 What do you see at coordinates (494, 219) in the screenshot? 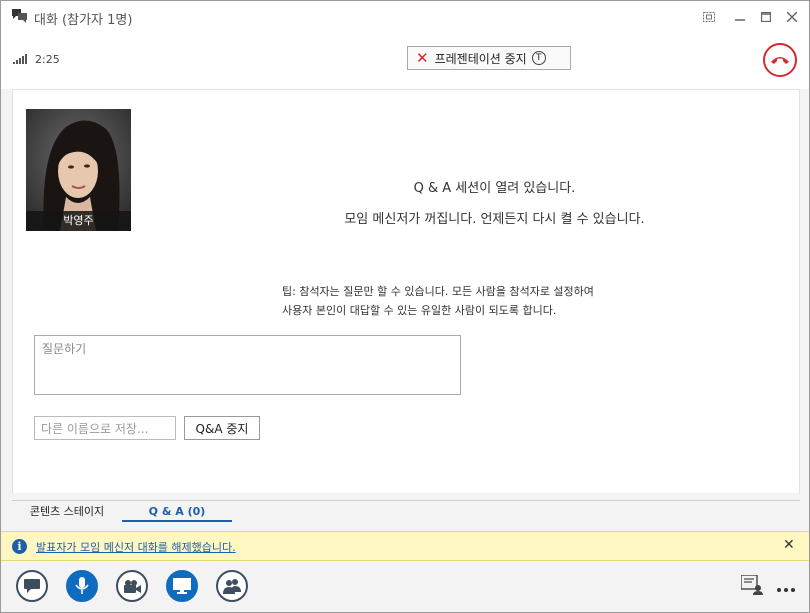
I see `messenger-off-message: 모임 메신저가 꺼집니다. 언제든지 다시 켤 수 있습니다.` at bounding box center [494, 219].